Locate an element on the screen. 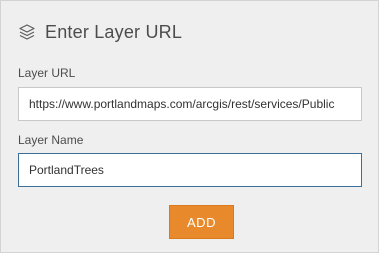 The image size is (379, 253). layer-url-label: Layer URL is located at coordinates (47, 73).